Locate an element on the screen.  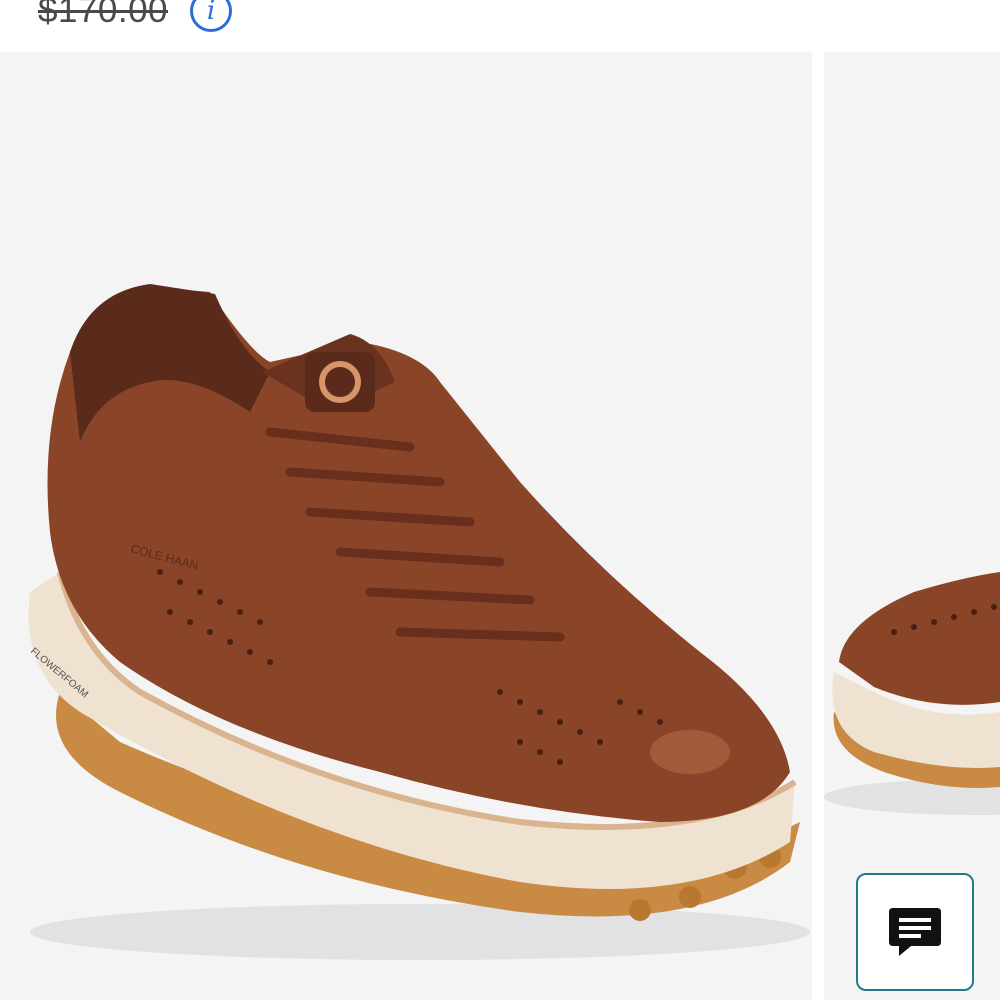
chat-icon is located at coordinates (915, 932).